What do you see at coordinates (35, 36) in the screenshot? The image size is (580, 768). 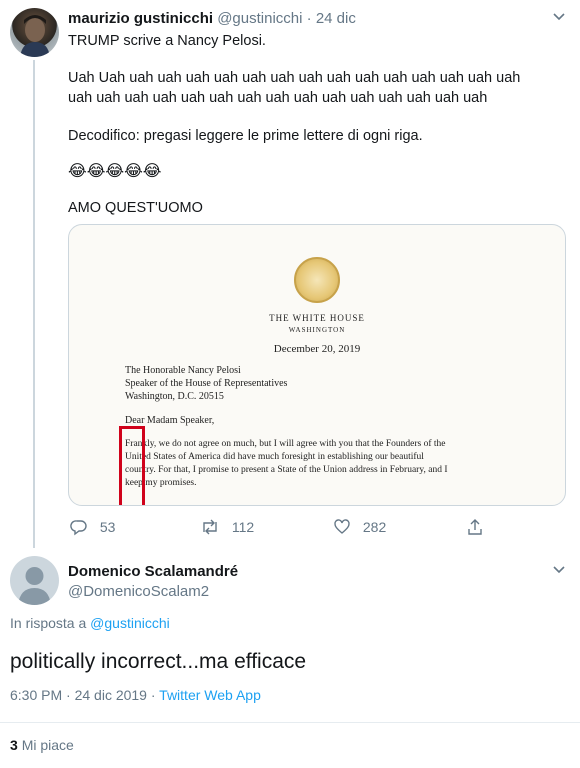 I see `author-photo` at bounding box center [35, 36].